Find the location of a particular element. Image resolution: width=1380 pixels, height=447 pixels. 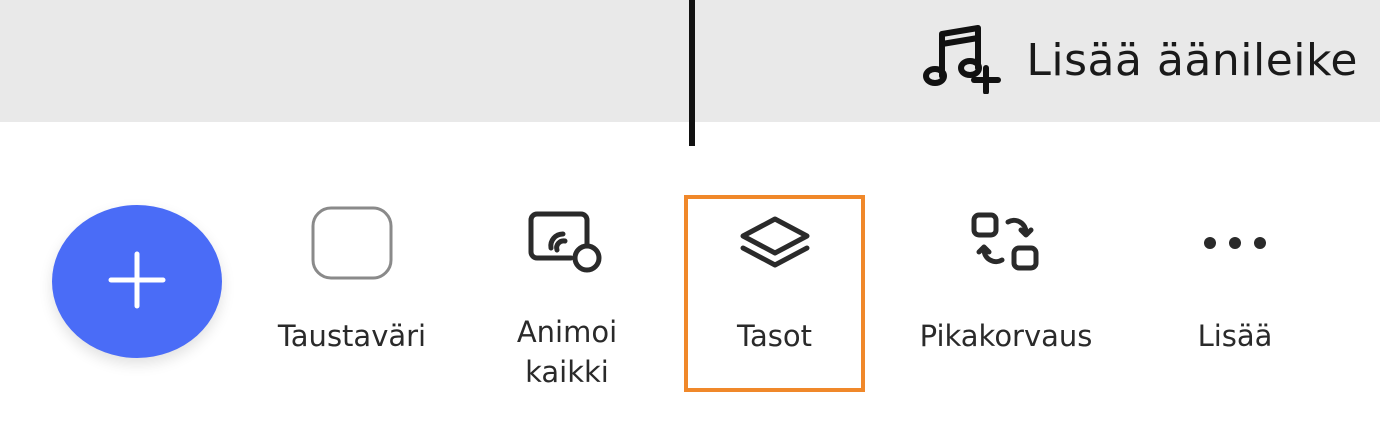

add-element-button is located at coordinates (137, 281).